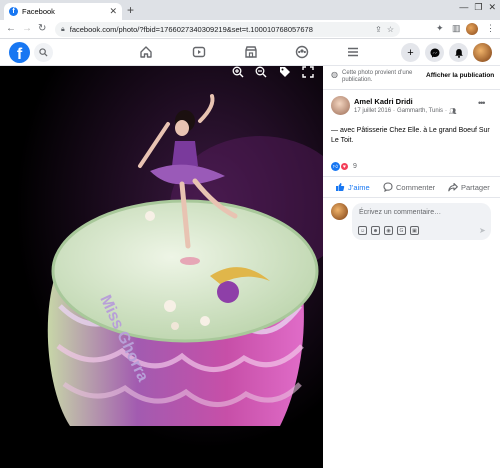 The width and height of the screenshot is (500, 468). What do you see at coordinates (130, 10) in the screenshot?
I see `new-tab-button: +` at bounding box center [130, 10].